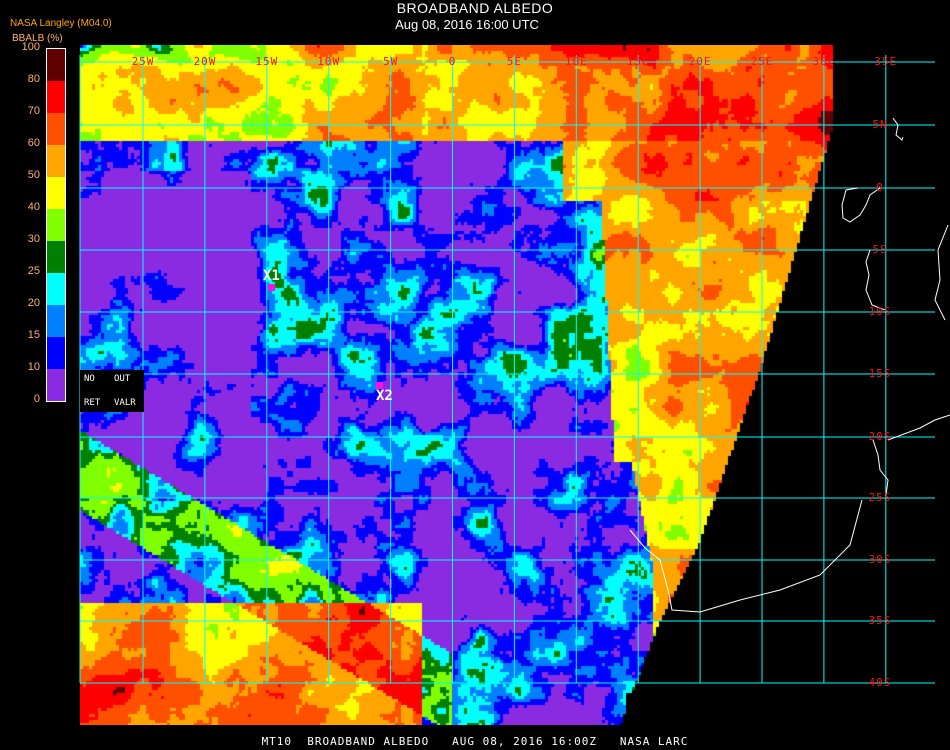  Describe the element at coordinates (205, 61) in the screenshot. I see `longitude-label: 20W` at that location.